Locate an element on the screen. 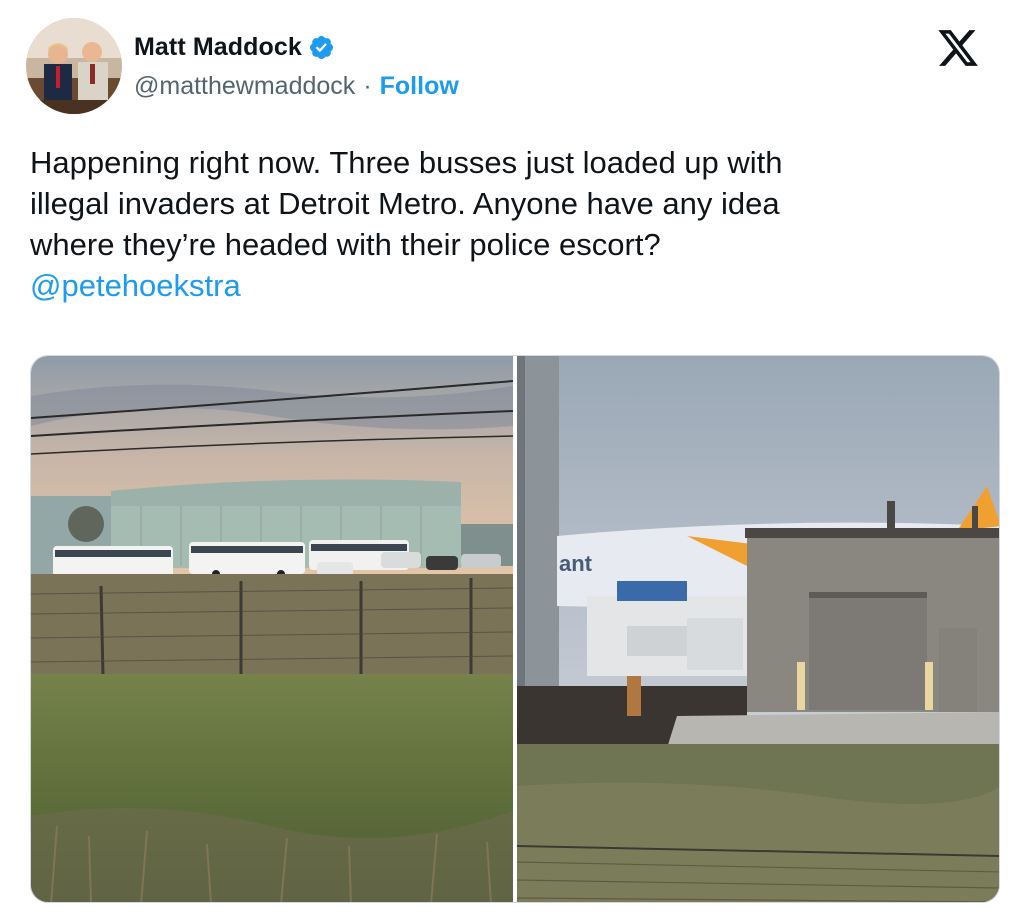 The image size is (1010, 922). display-name: Matt Maddock is located at coordinates (218, 47).